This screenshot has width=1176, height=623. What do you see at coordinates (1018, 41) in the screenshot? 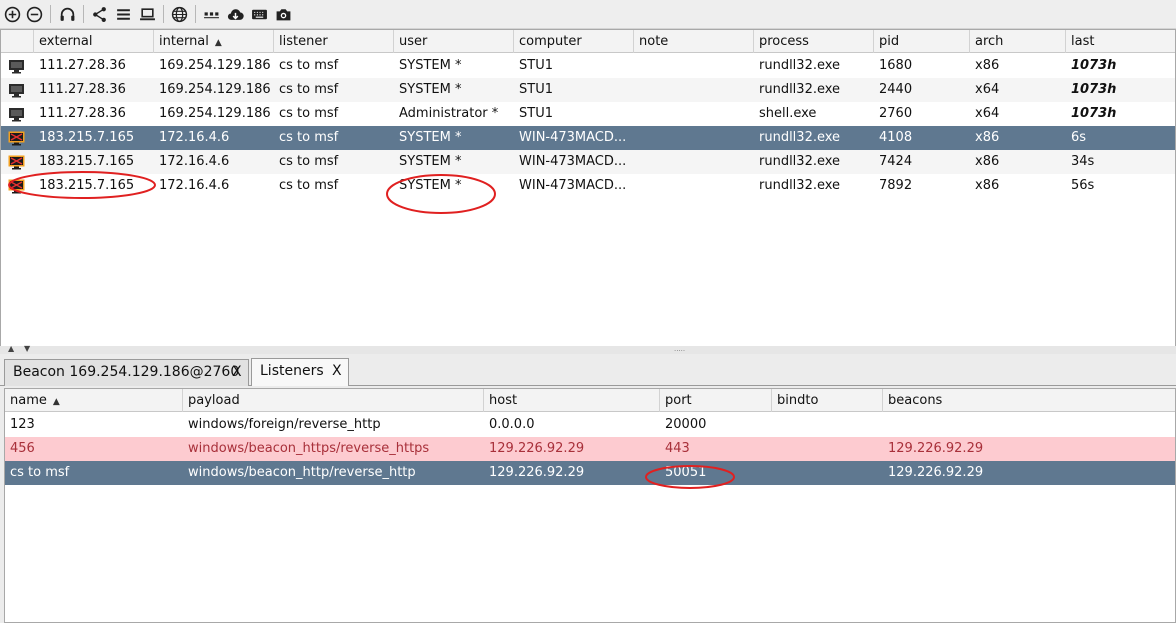
I see `column-header-arch: arch` at bounding box center [1018, 41].